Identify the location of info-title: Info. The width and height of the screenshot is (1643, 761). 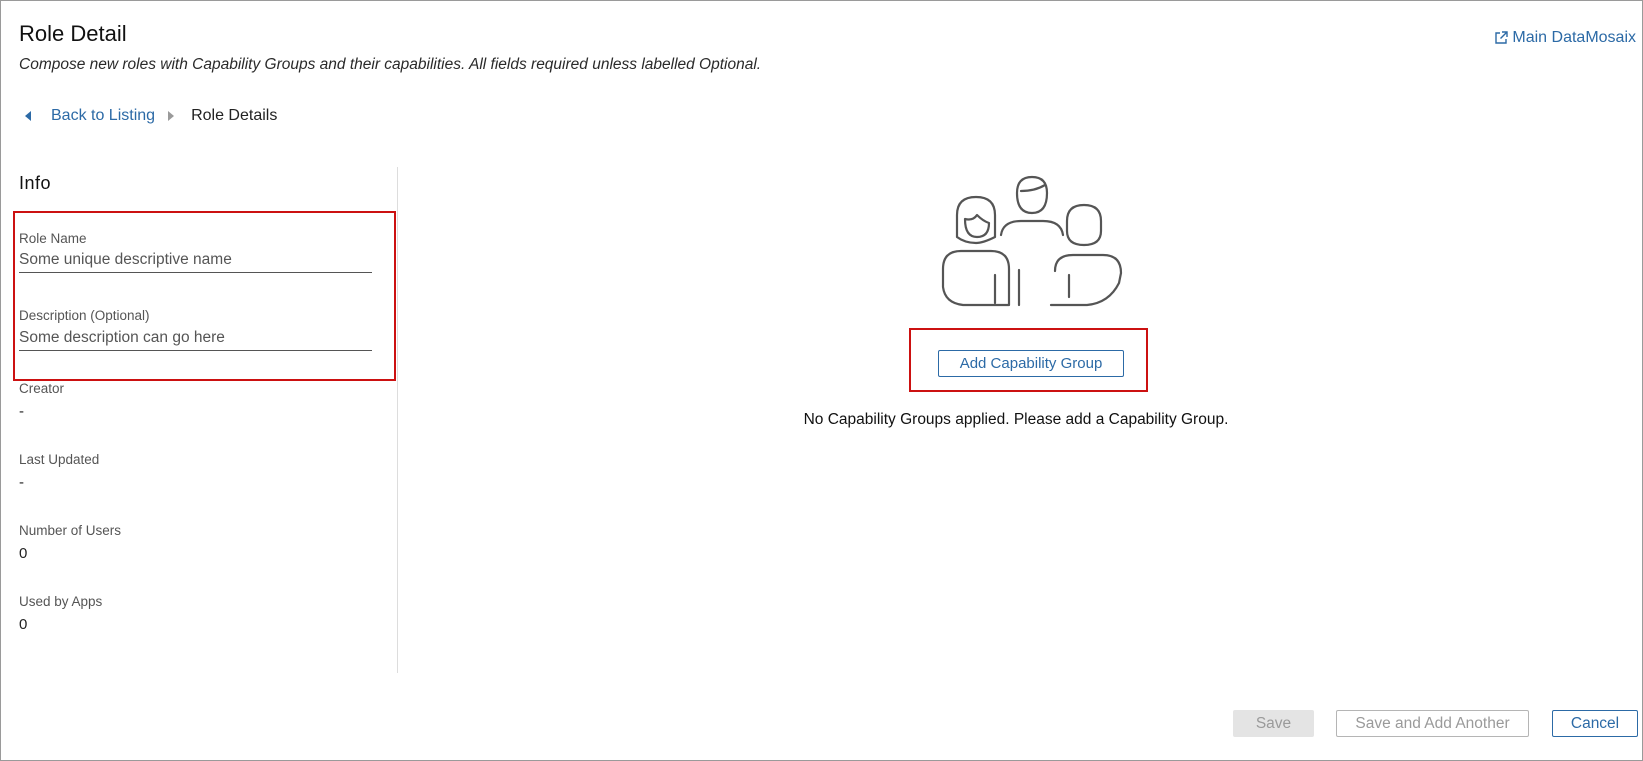
(35, 183).